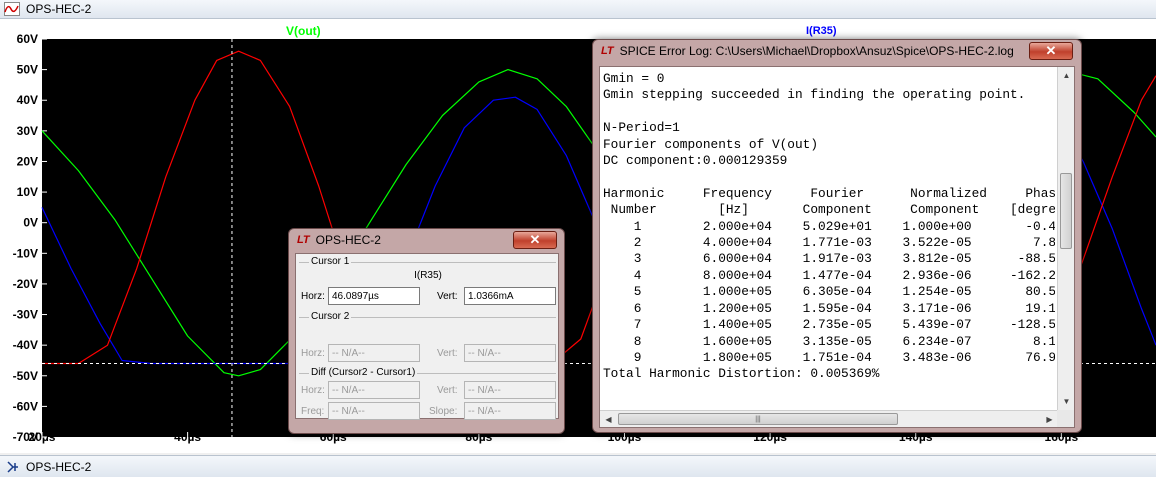  Describe the element at coordinates (27, 100) in the screenshot. I see `y-tick-label: 40V` at that location.